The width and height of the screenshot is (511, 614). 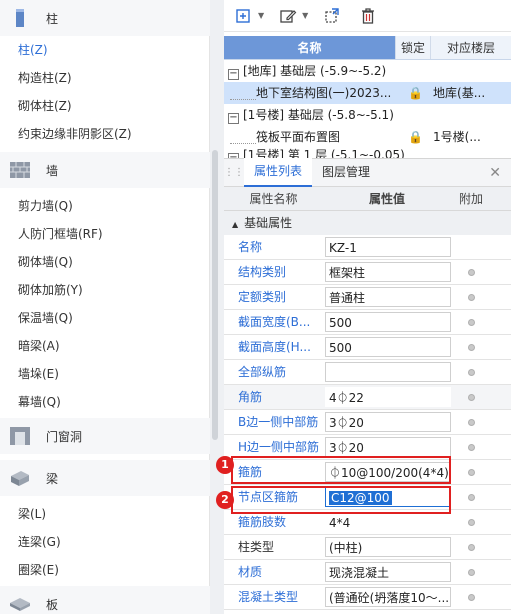 I want to click on left-scrollbar-thumb, so click(x=215, y=295).